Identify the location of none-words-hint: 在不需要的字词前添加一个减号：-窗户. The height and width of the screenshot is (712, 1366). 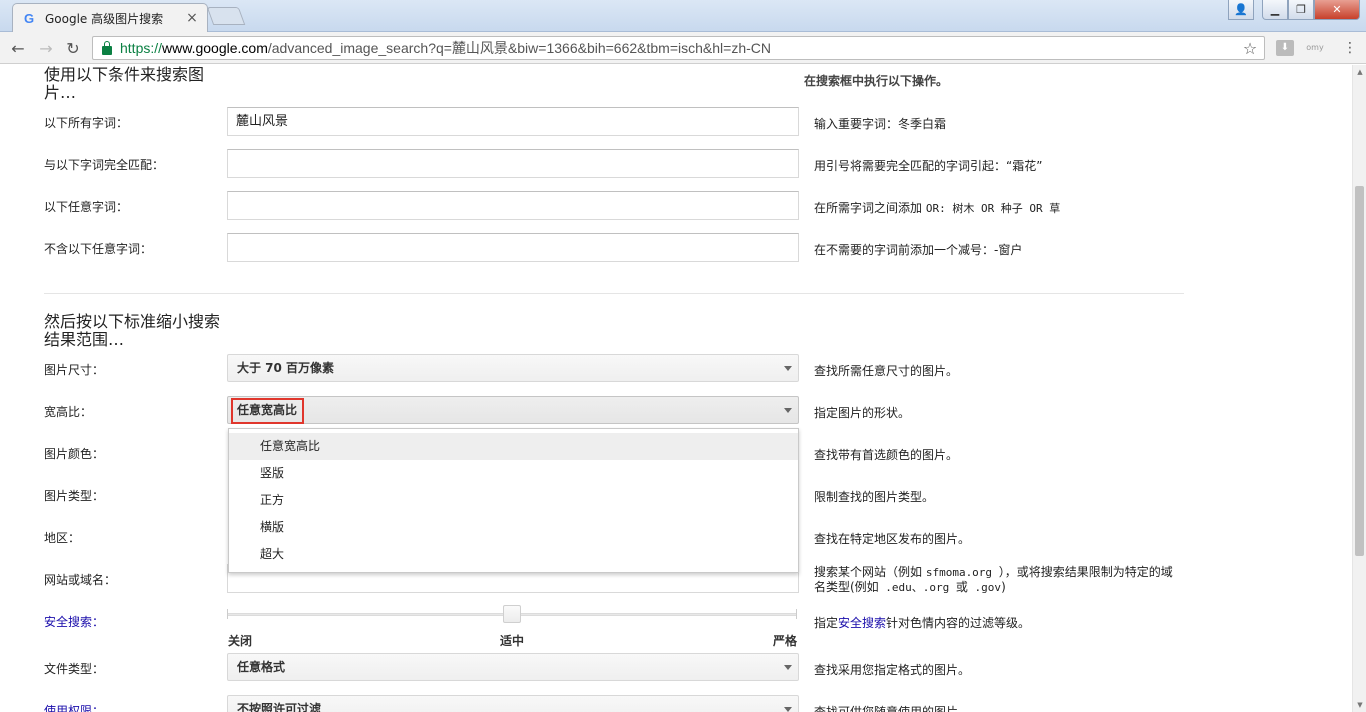
(918, 250).